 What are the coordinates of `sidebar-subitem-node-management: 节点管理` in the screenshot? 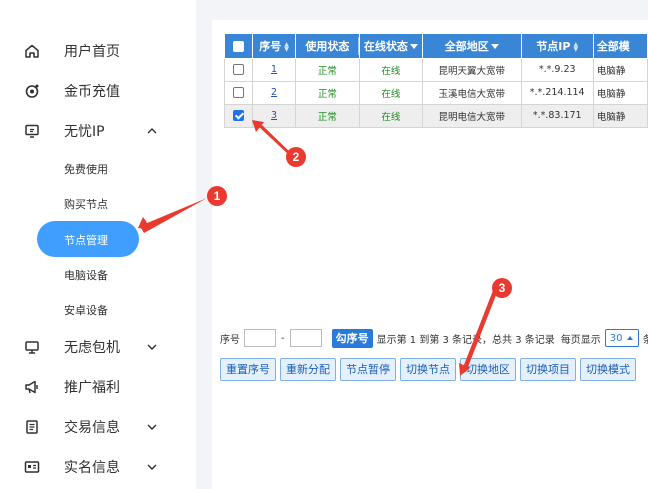 It's located at (88, 239).